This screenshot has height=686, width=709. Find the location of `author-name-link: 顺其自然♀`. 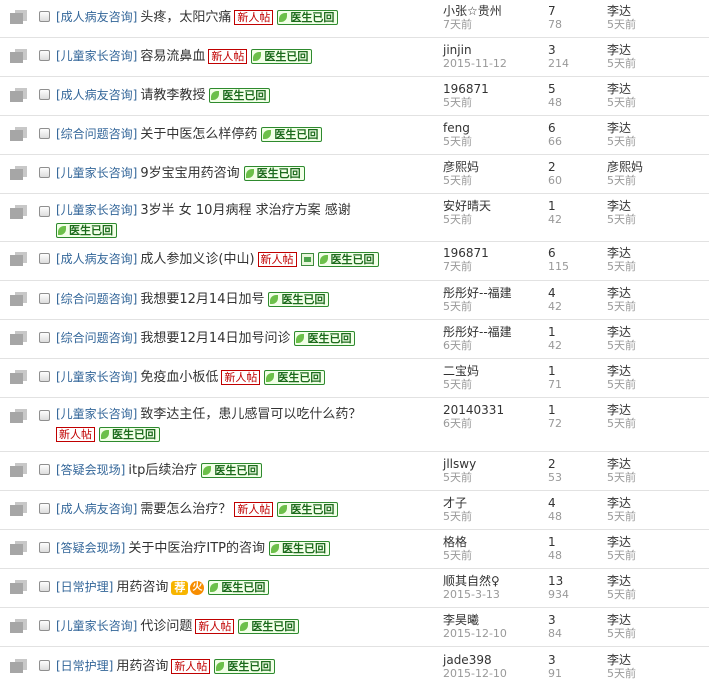

author-name-link: 顺其自然♀ is located at coordinates (471, 581).